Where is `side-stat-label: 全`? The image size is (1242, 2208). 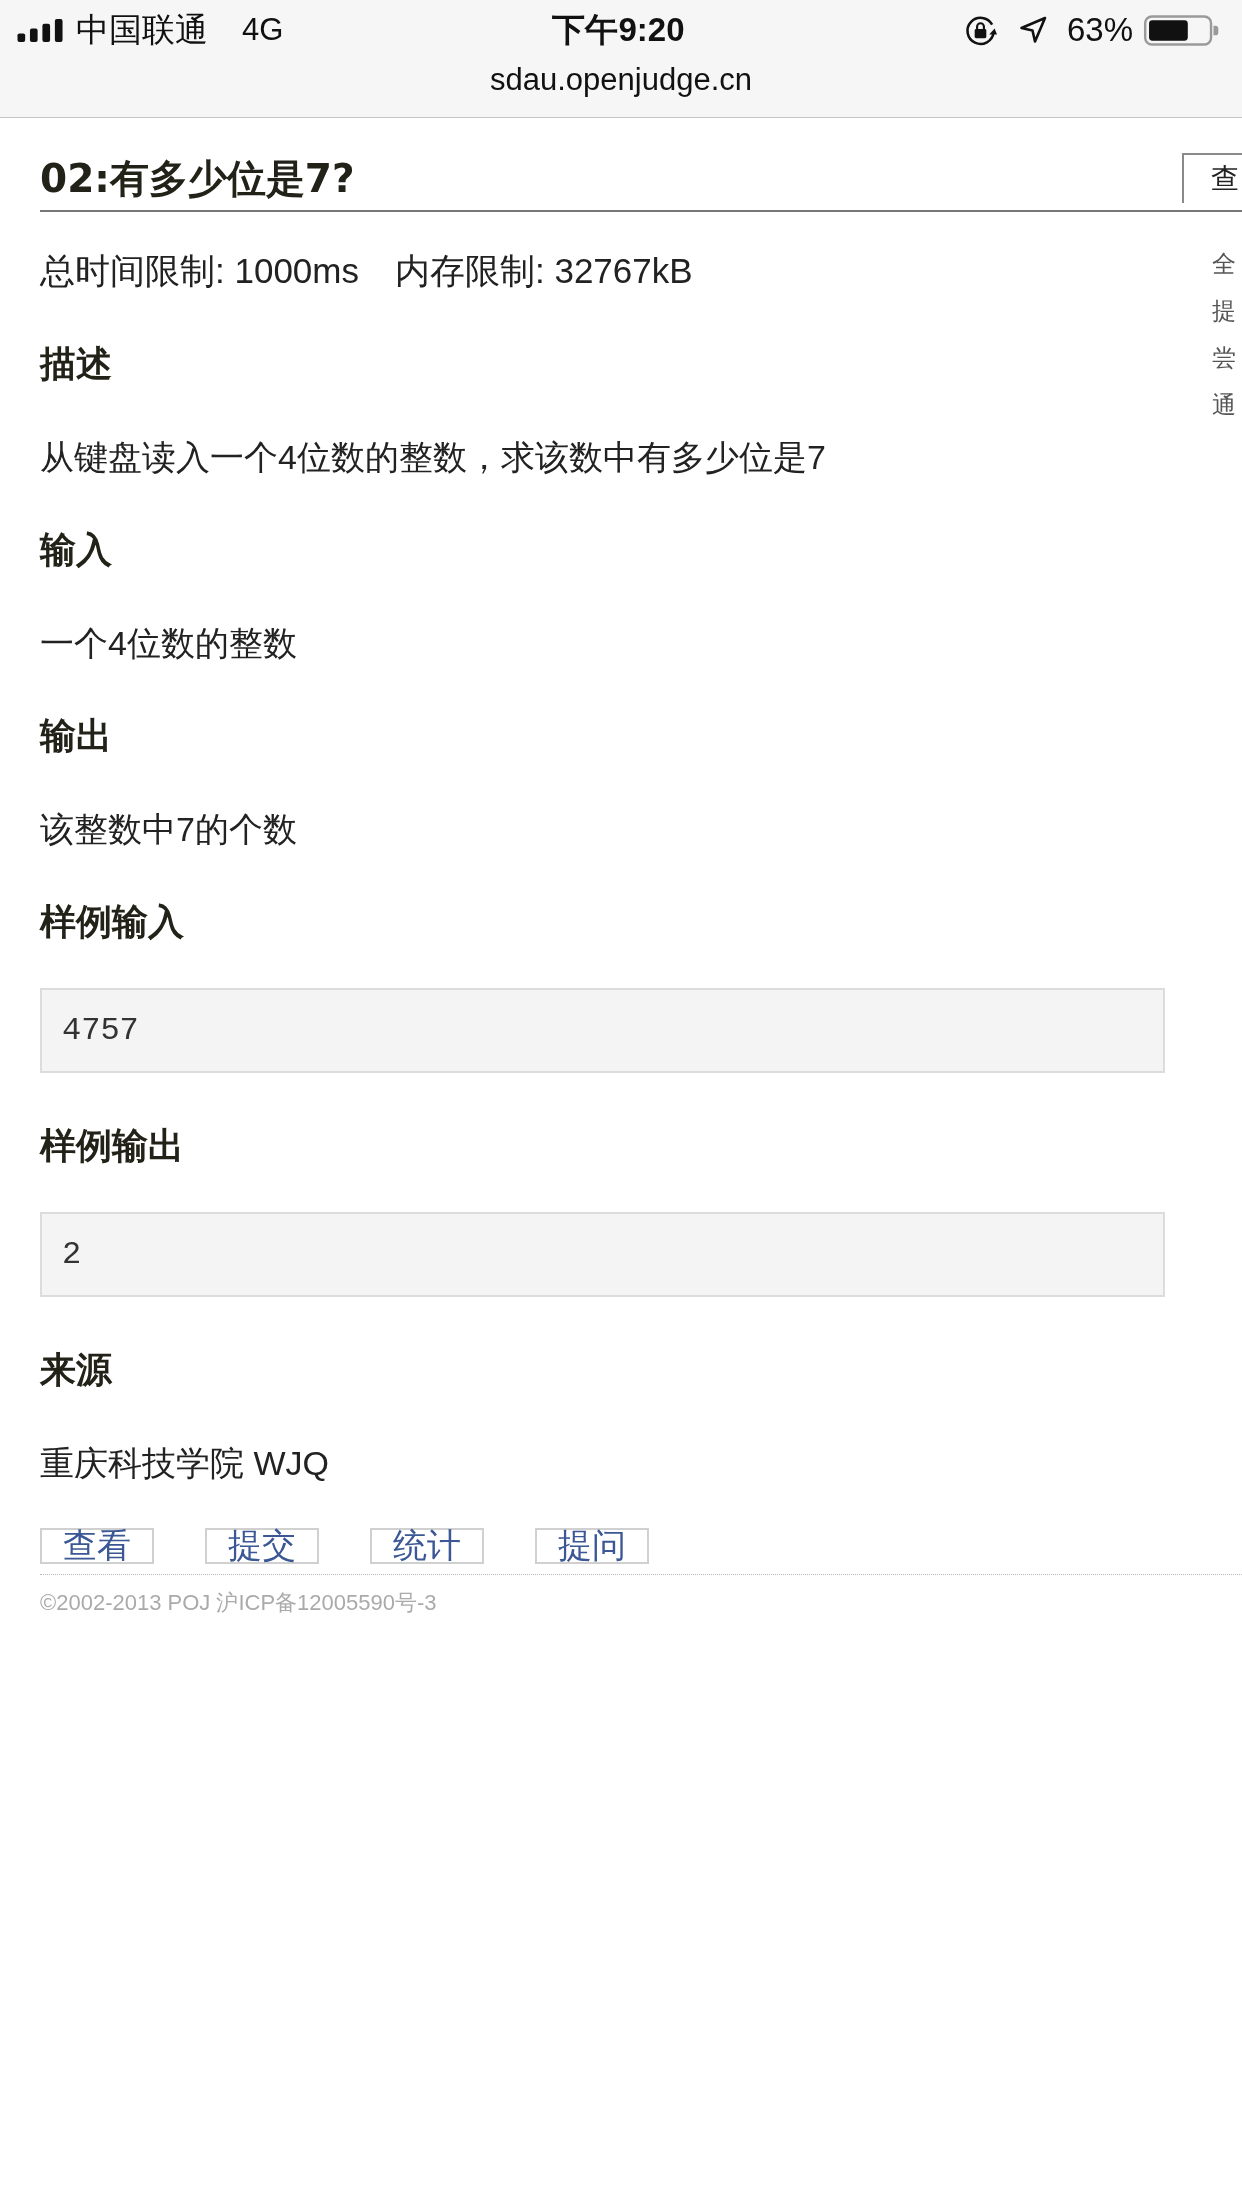 side-stat-label: 全 is located at coordinates (1224, 264).